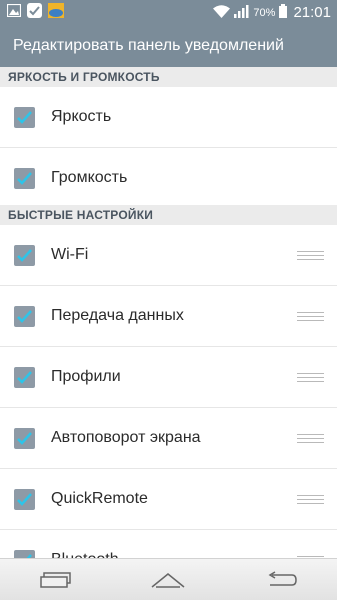  What do you see at coordinates (99, 498) in the screenshot?
I see `list-item-label: QuickRemote` at bounding box center [99, 498].